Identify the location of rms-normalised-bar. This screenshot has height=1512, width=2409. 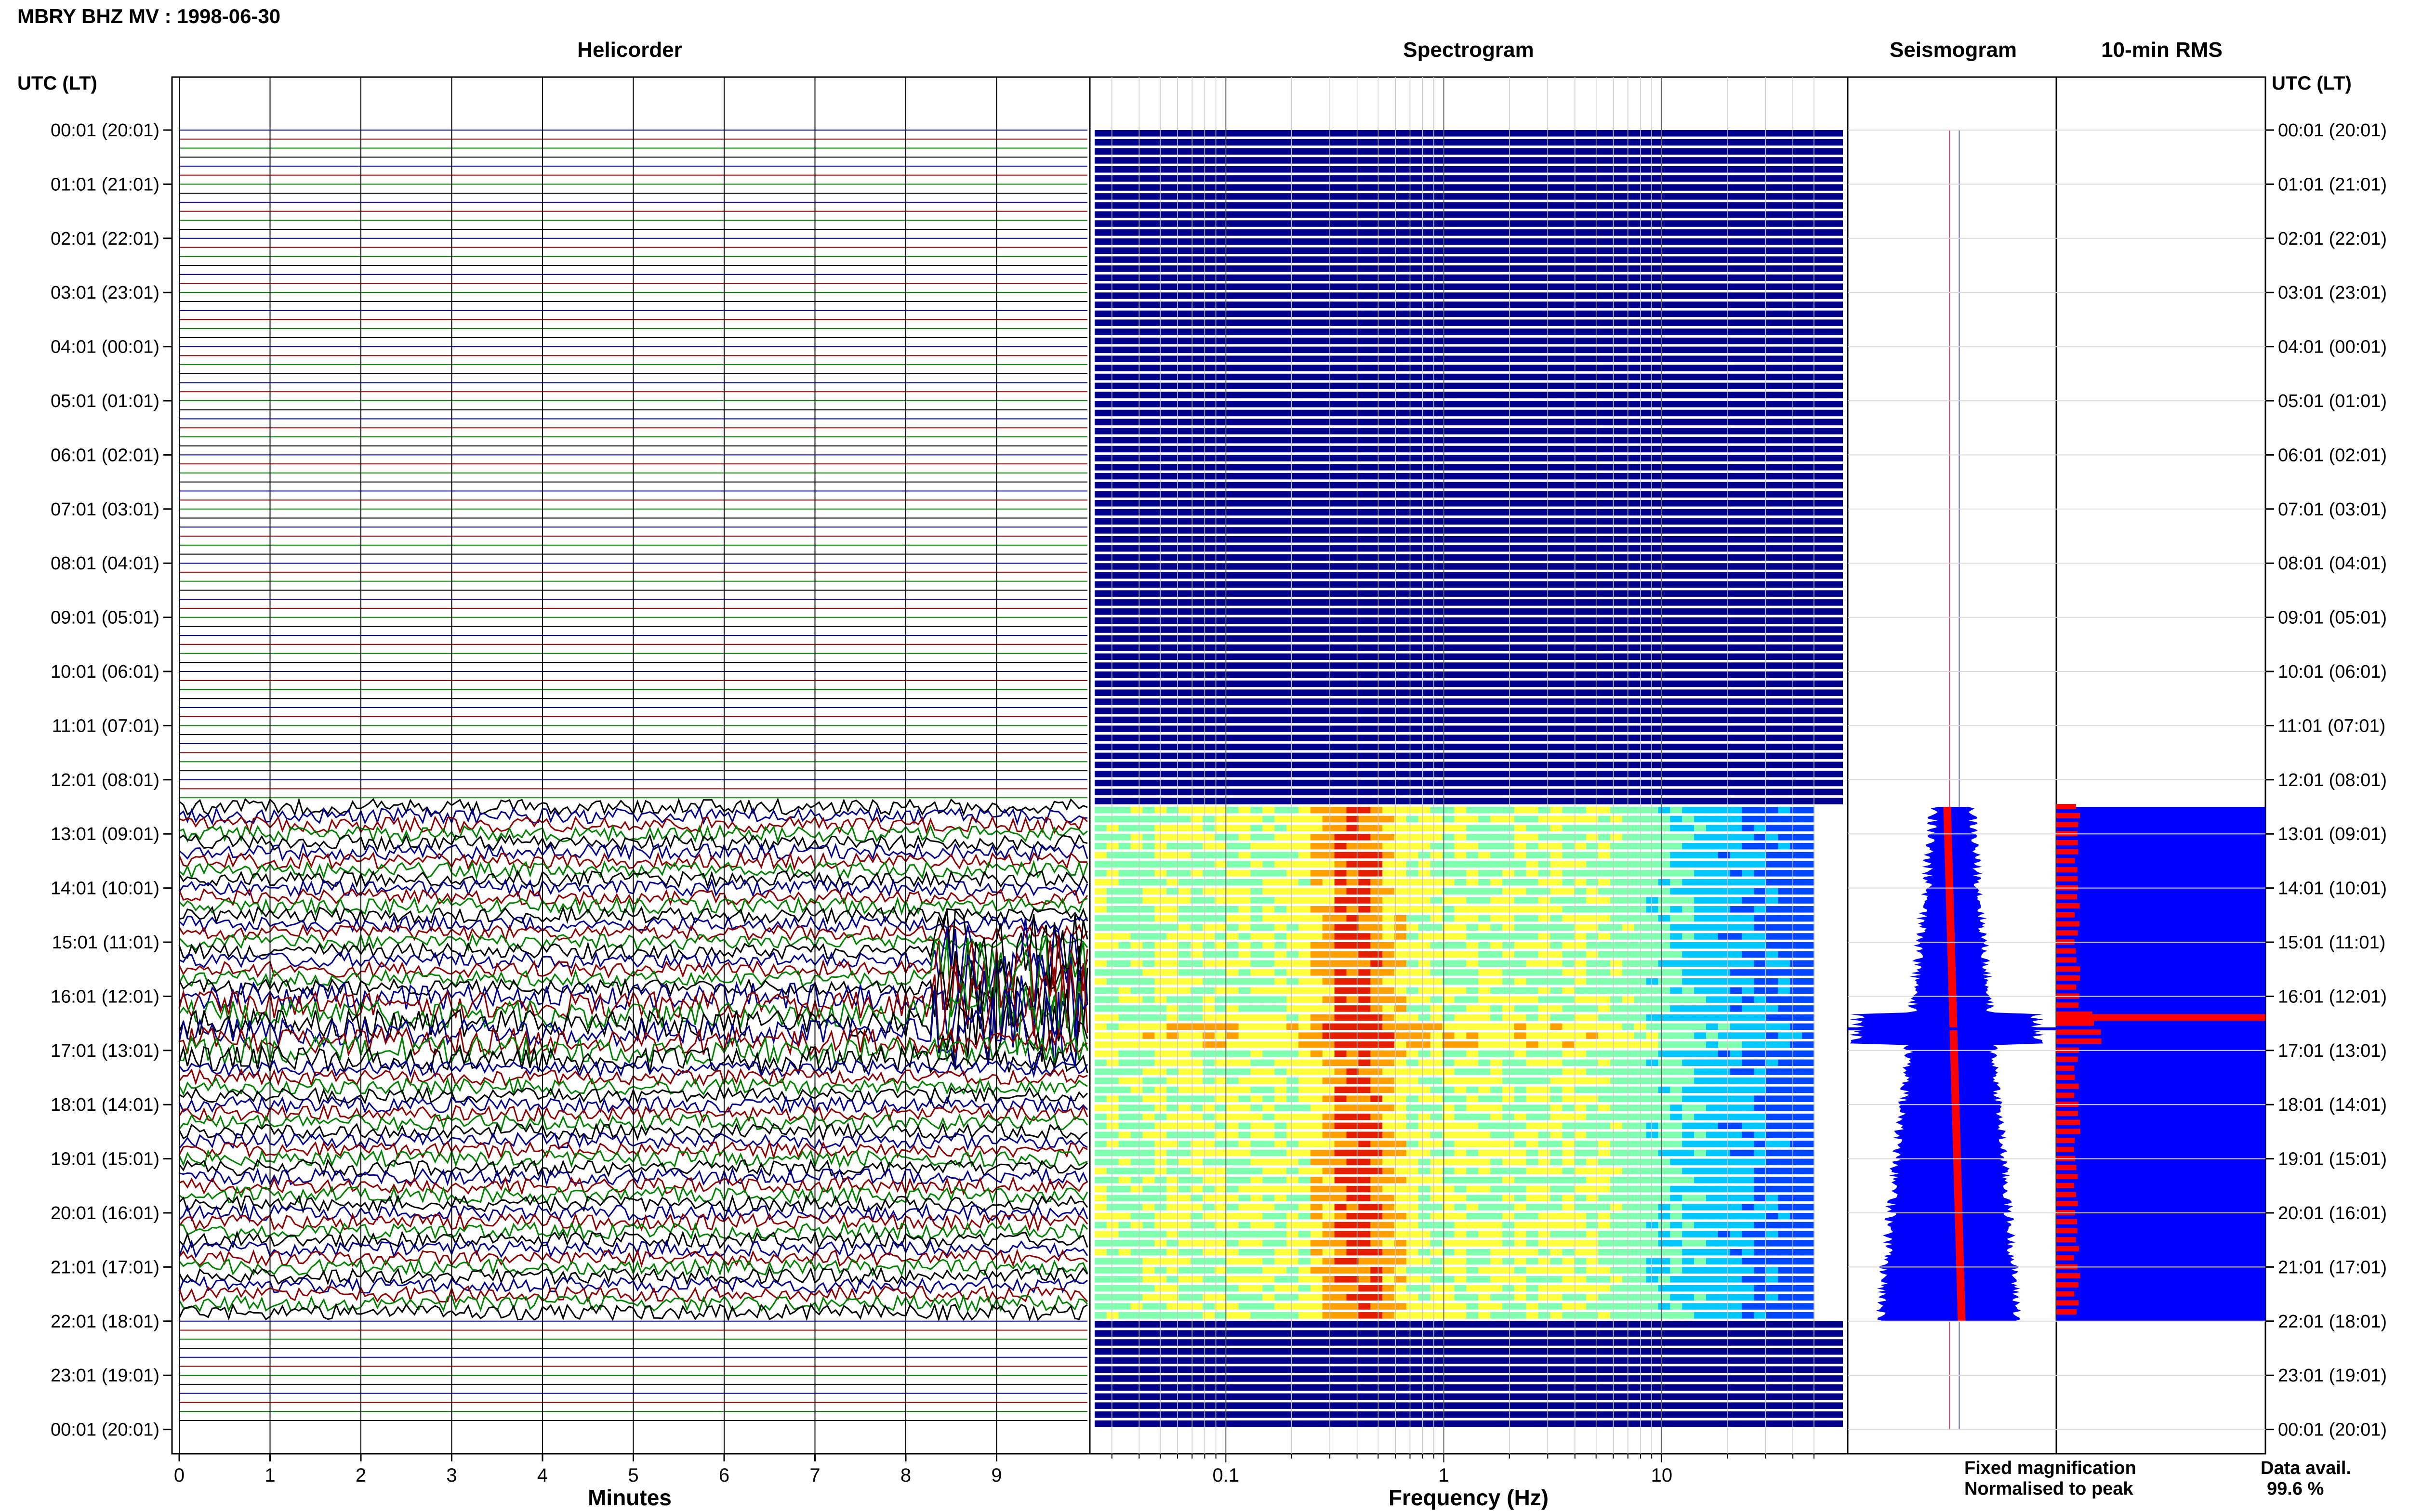
(2067, 1113).